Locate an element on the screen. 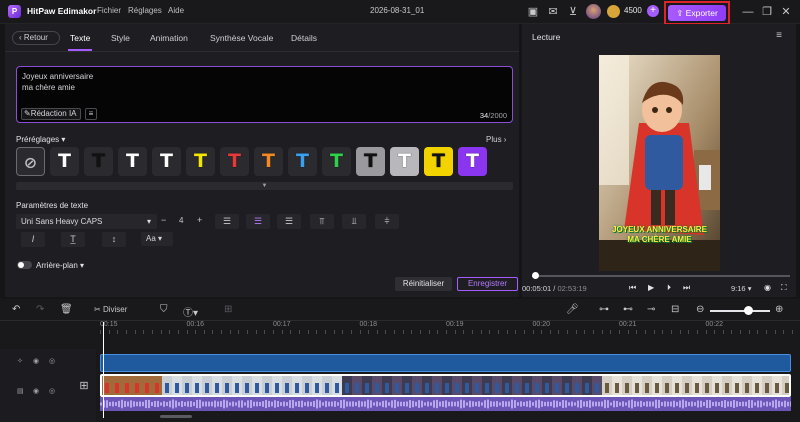  video-frame: JOYEUX ANNIVERSAIRE MA CHÈRE AMIE is located at coordinates (659, 163).